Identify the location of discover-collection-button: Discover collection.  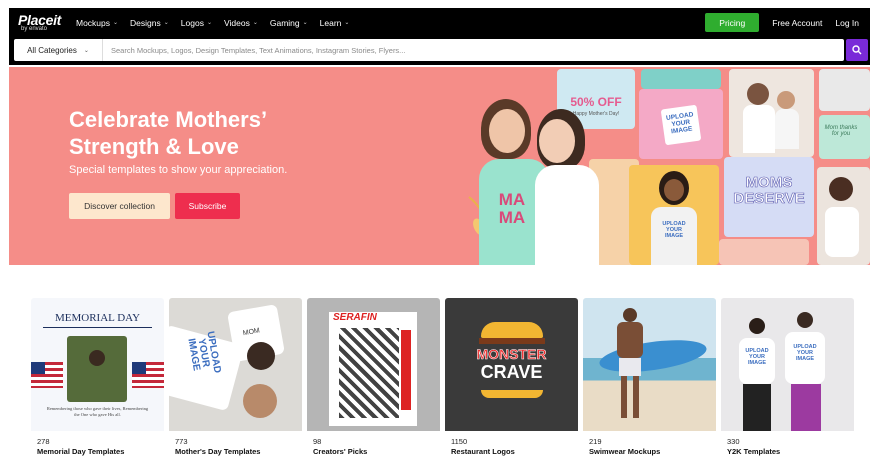
(119, 206).